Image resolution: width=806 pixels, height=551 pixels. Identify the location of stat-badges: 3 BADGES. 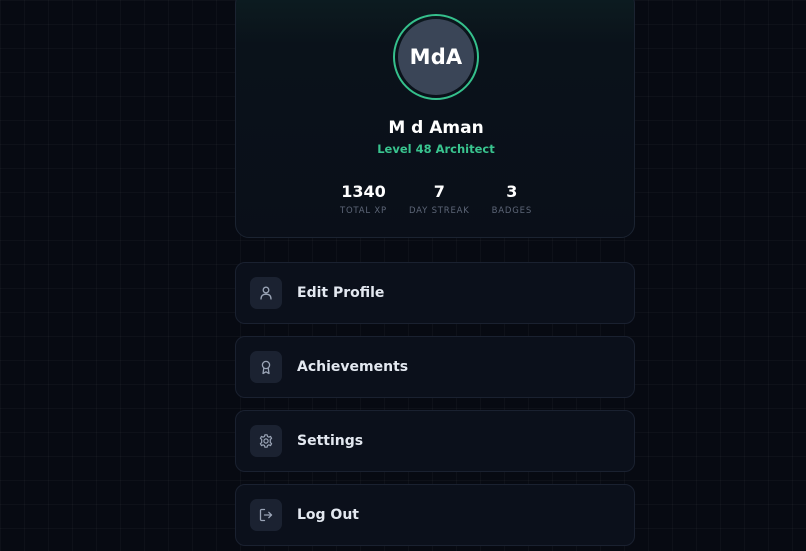
(512, 199).